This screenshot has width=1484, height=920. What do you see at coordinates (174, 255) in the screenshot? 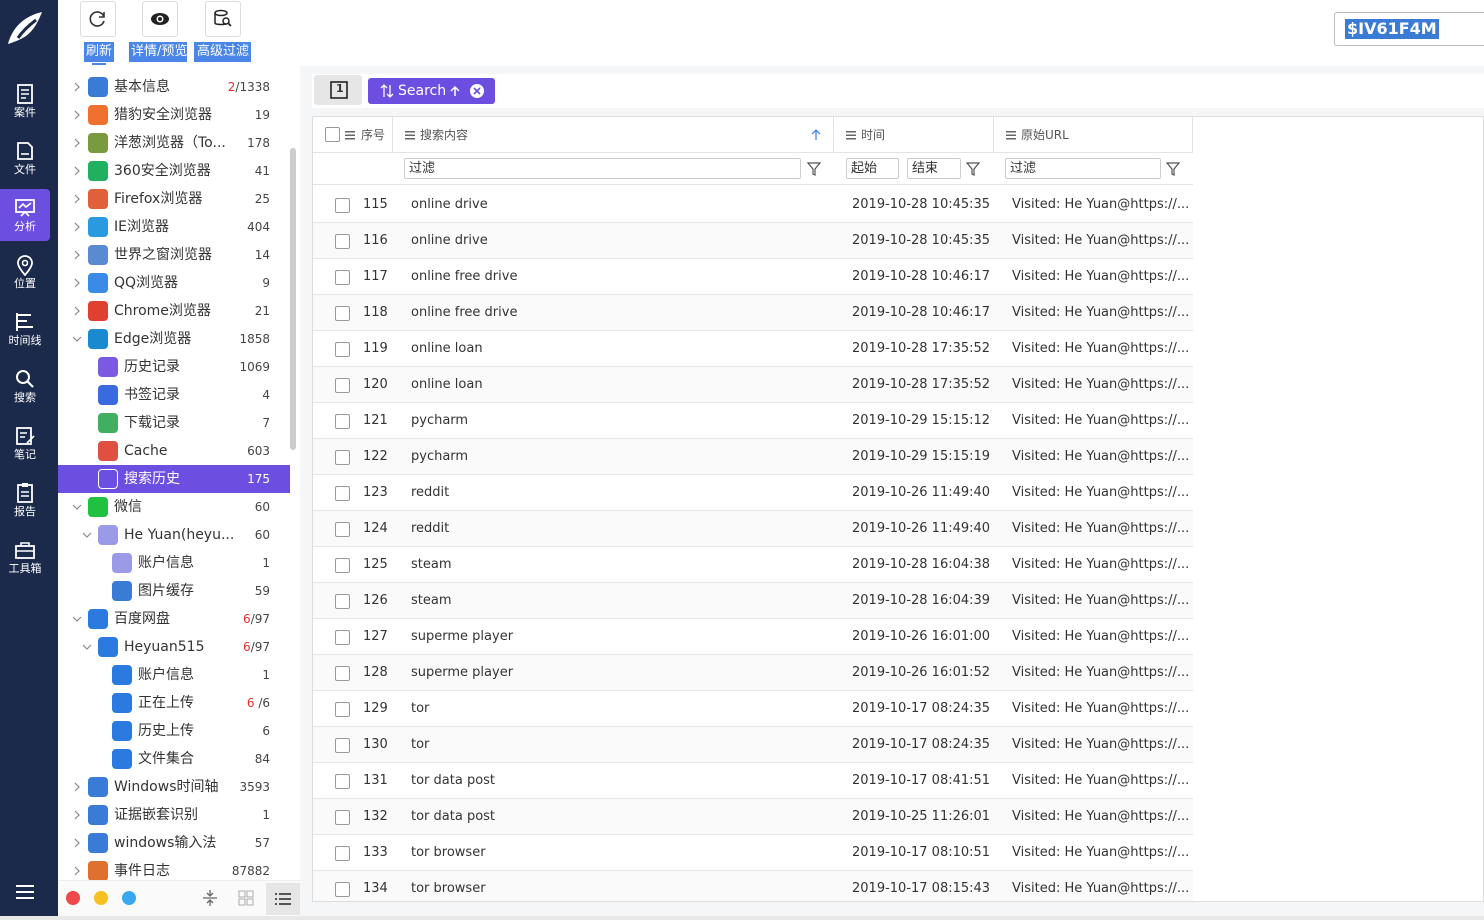
I see `tree-item: 世界之窗浏览器 14` at bounding box center [174, 255].